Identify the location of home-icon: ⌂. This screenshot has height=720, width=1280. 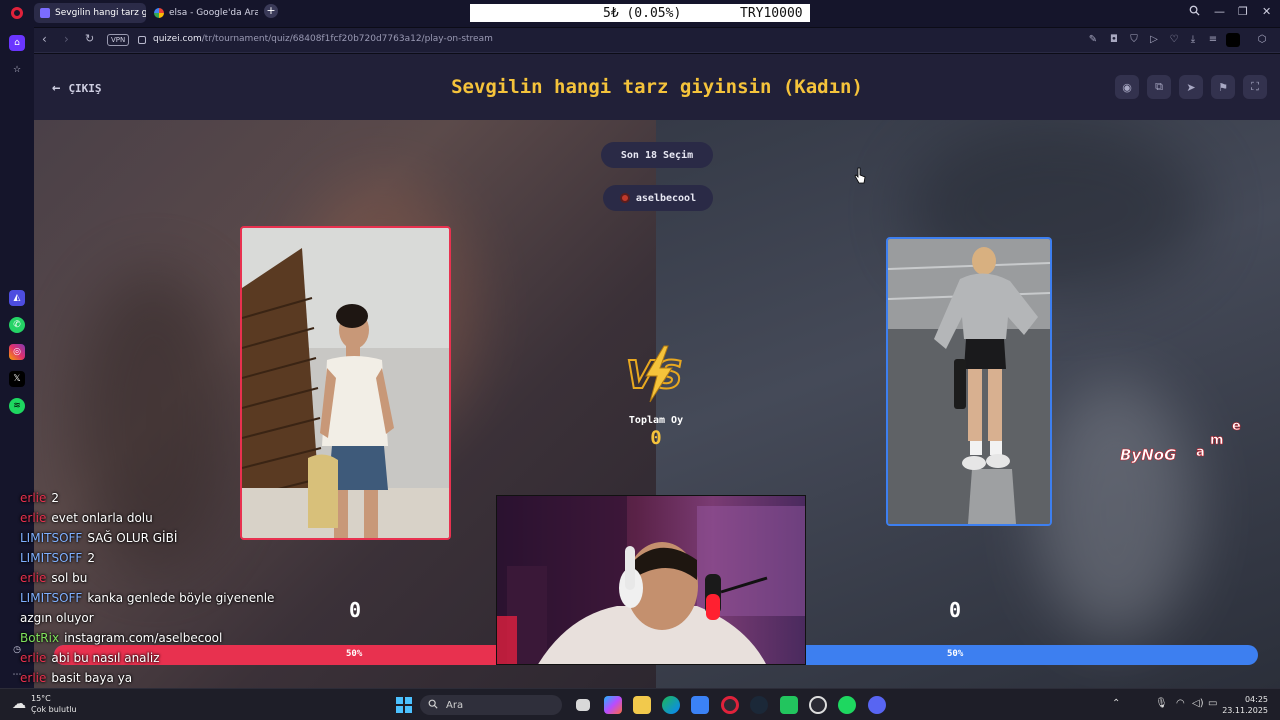
(17, 43).